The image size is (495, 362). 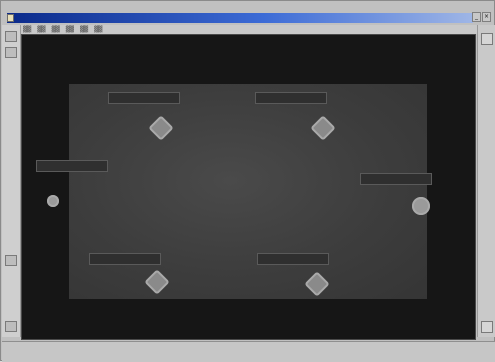 I want to click on menu-bar, so click(x=250, y=29).